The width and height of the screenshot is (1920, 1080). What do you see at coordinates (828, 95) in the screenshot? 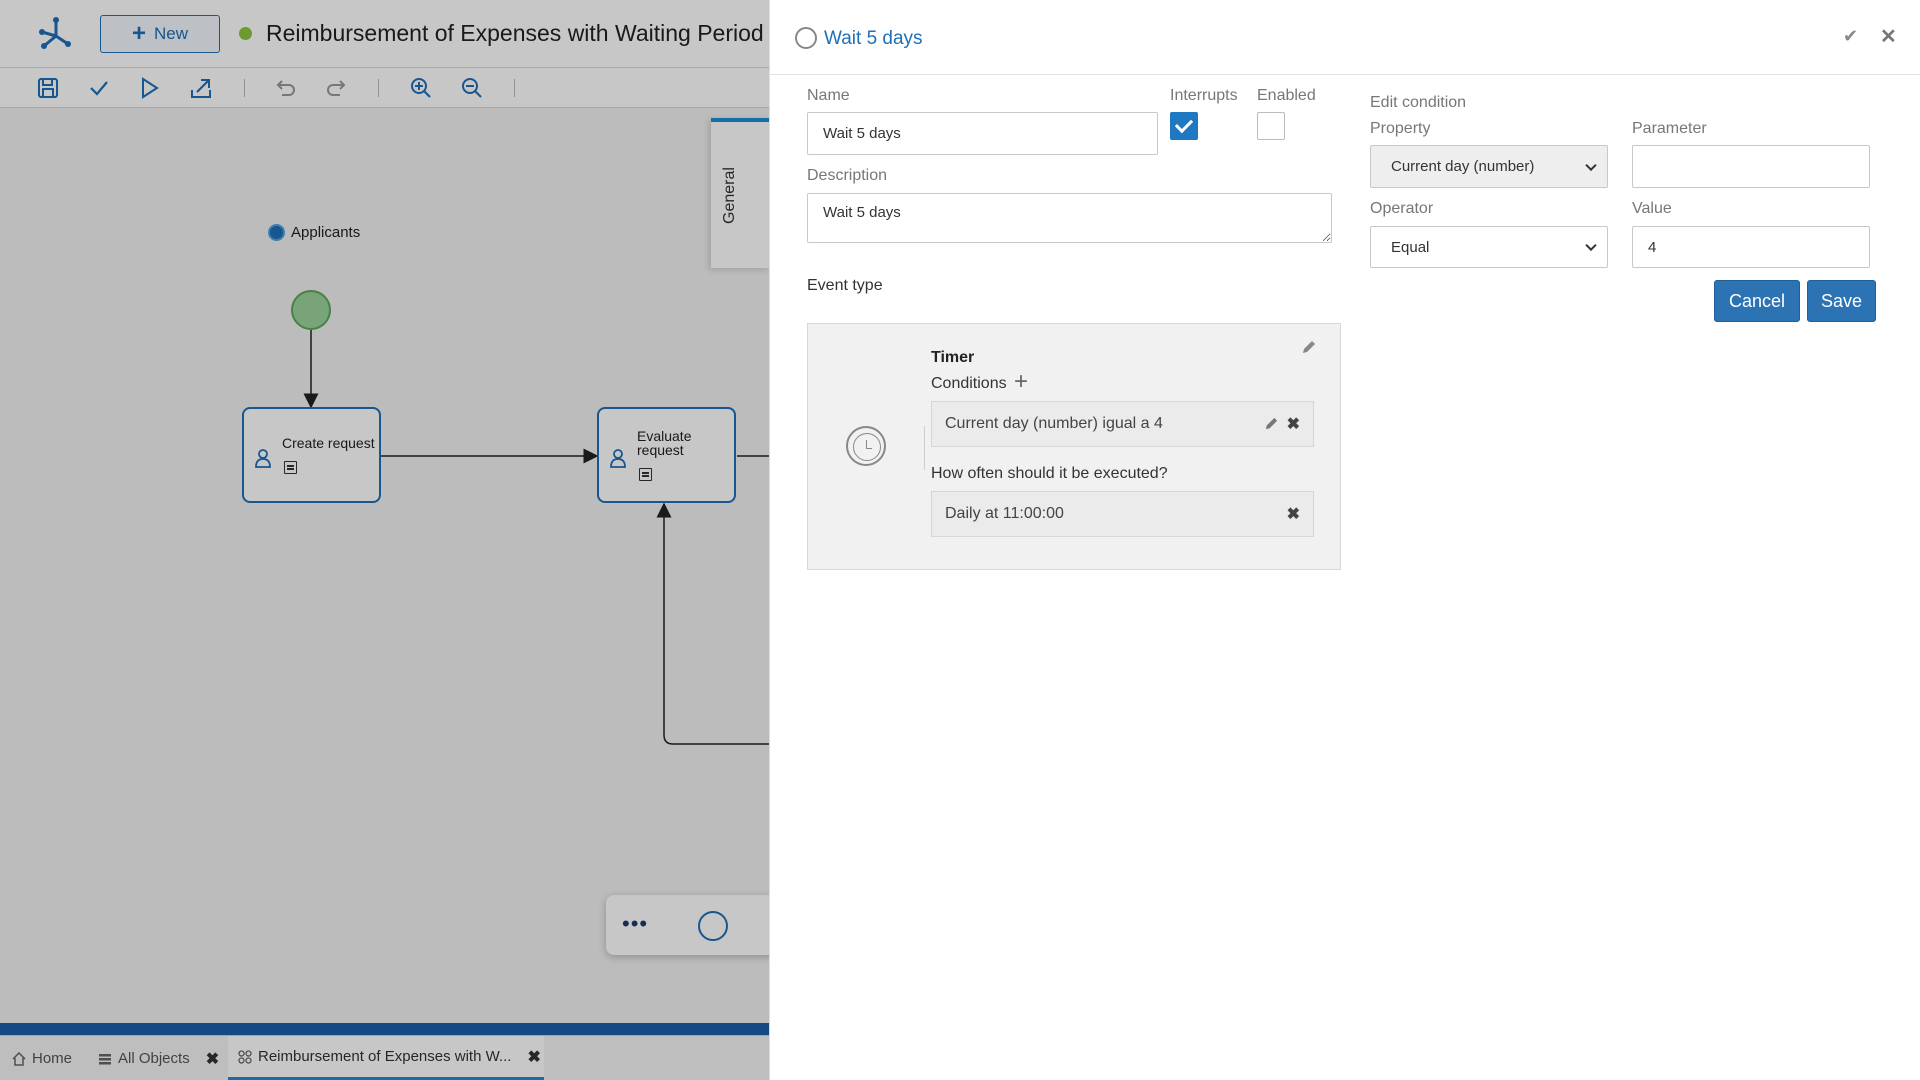
I see `name-label: Name` at bounding box center [828, 95].